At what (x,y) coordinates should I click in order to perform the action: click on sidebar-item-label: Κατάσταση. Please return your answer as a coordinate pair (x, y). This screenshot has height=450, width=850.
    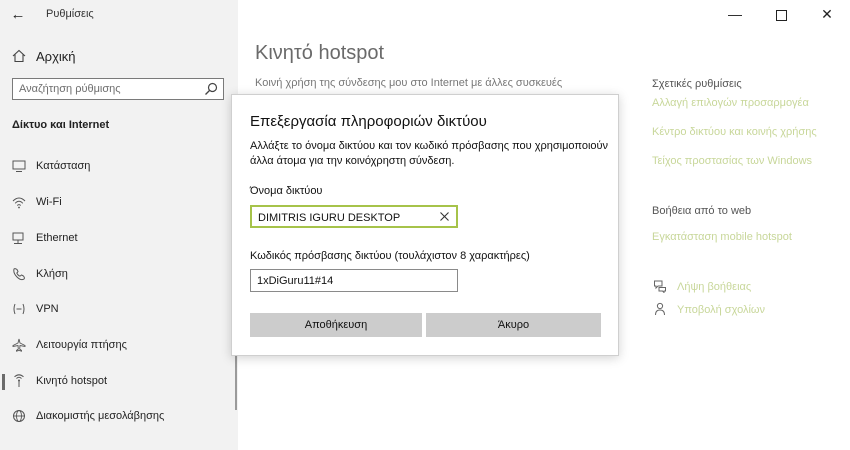
    Looking at the image, I should click on (63, 166).